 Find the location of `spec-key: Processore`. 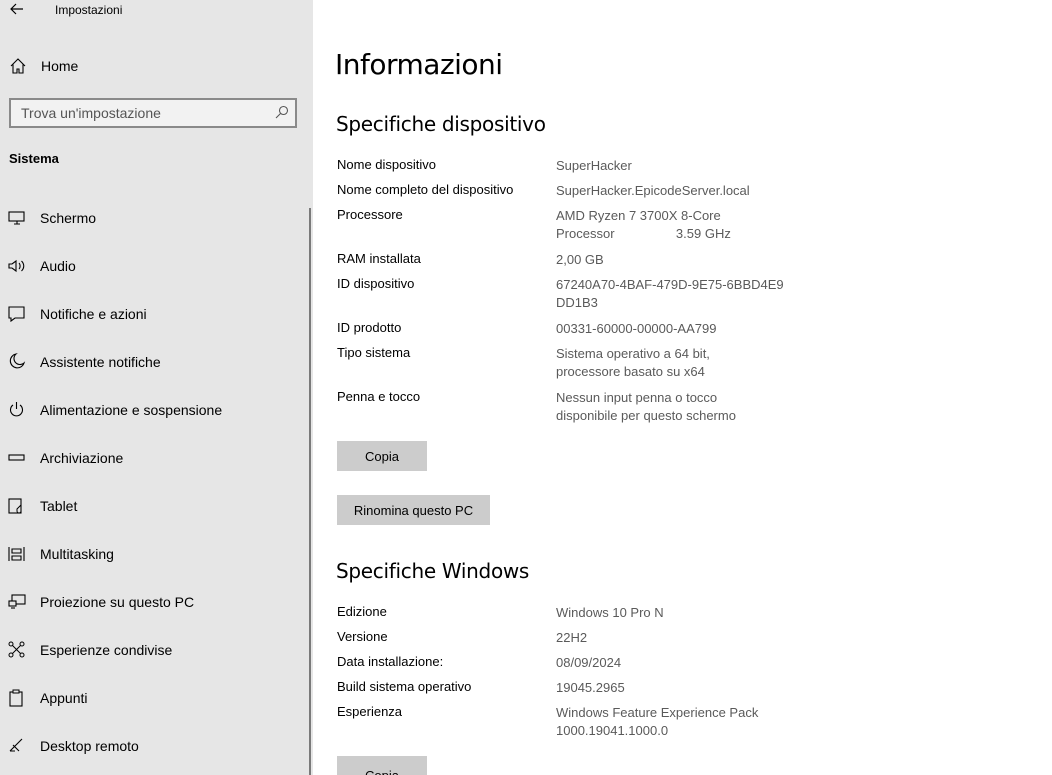

spec-key: Processore is located at coordinates (370, 214).